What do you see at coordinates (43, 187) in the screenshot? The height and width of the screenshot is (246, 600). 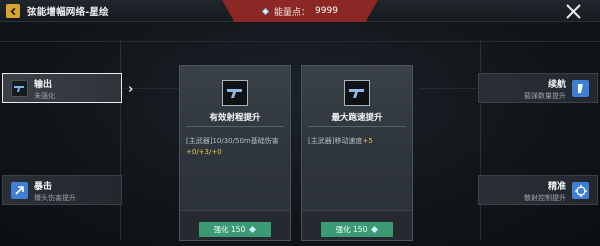 I see `skill-card-name: 暴击` at bounding box center [43, 187].